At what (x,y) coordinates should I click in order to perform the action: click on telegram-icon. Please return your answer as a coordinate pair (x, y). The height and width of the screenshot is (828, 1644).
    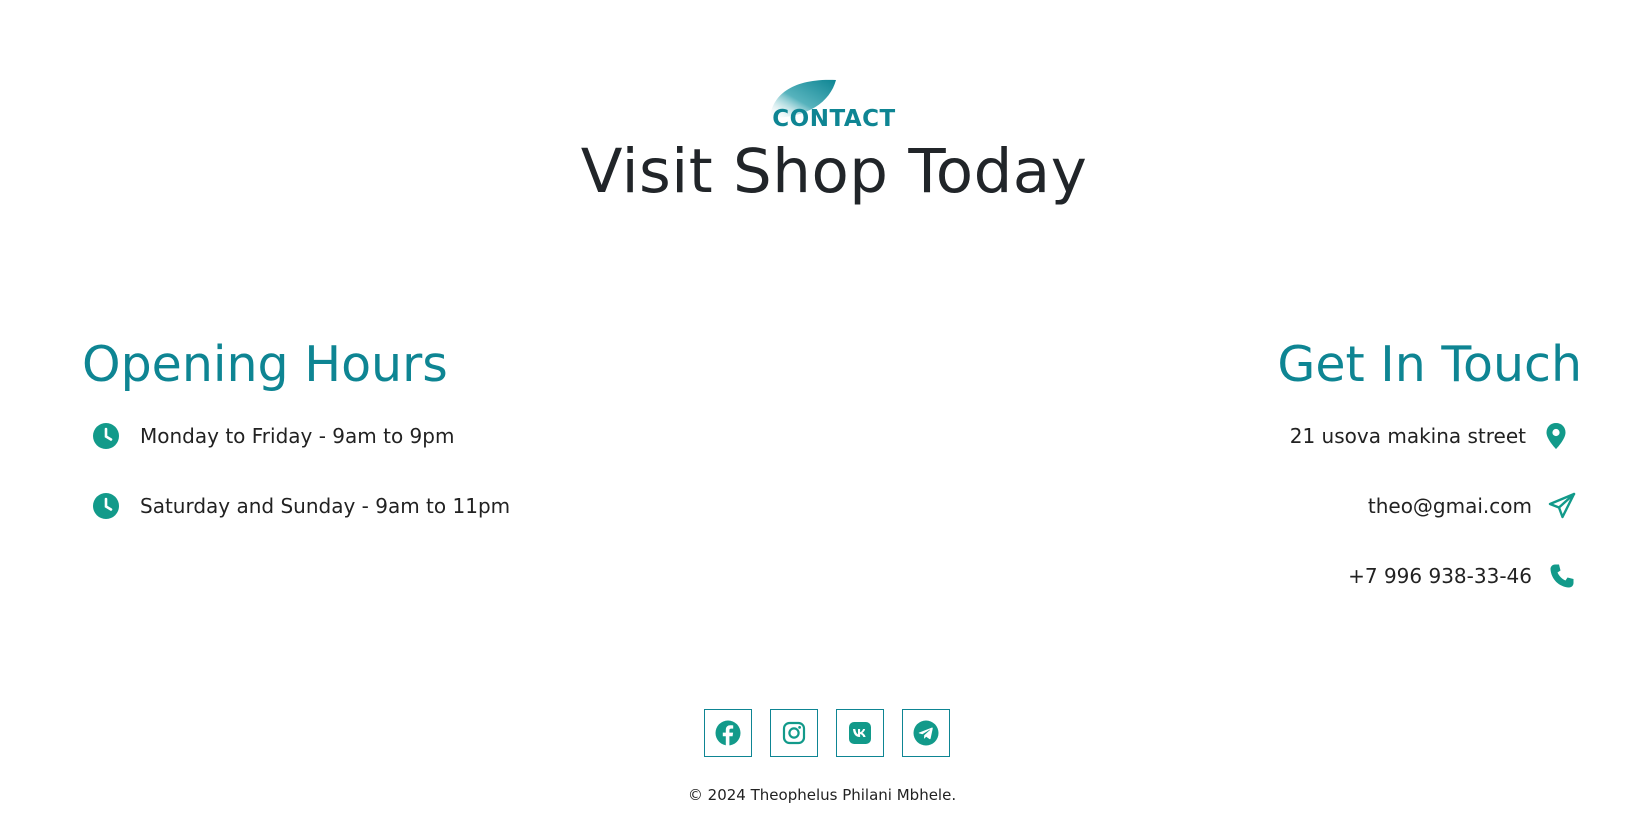
    Looking at the image, I should click on (926, 733).